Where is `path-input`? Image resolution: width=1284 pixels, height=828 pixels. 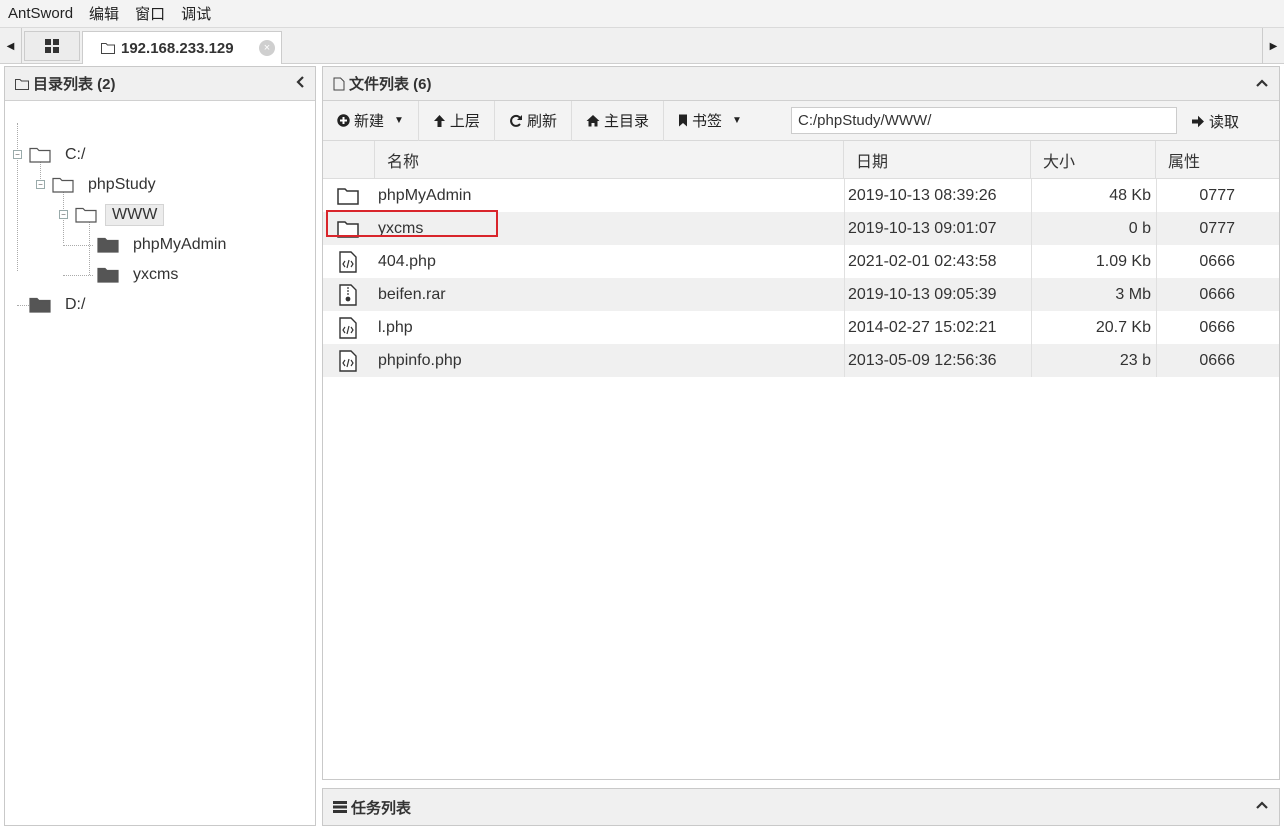 path-input is located at coordinates (984, 120).